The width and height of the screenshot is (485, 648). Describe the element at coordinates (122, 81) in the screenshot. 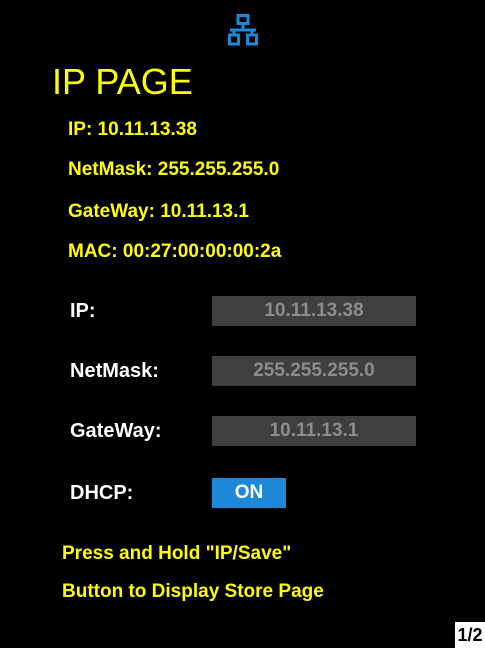

I see `page-title: IP PAGE` at that location.